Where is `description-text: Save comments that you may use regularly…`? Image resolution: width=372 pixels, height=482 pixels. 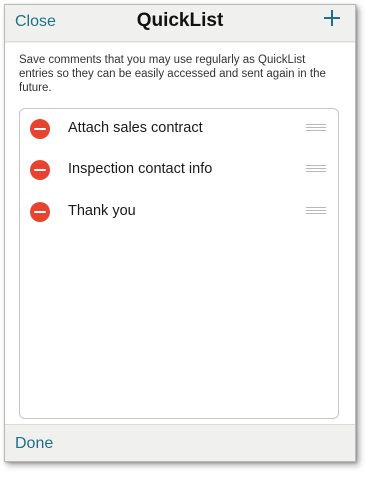
description-text: Save comments that you may use regularly… is located at coordinates (172, 74).